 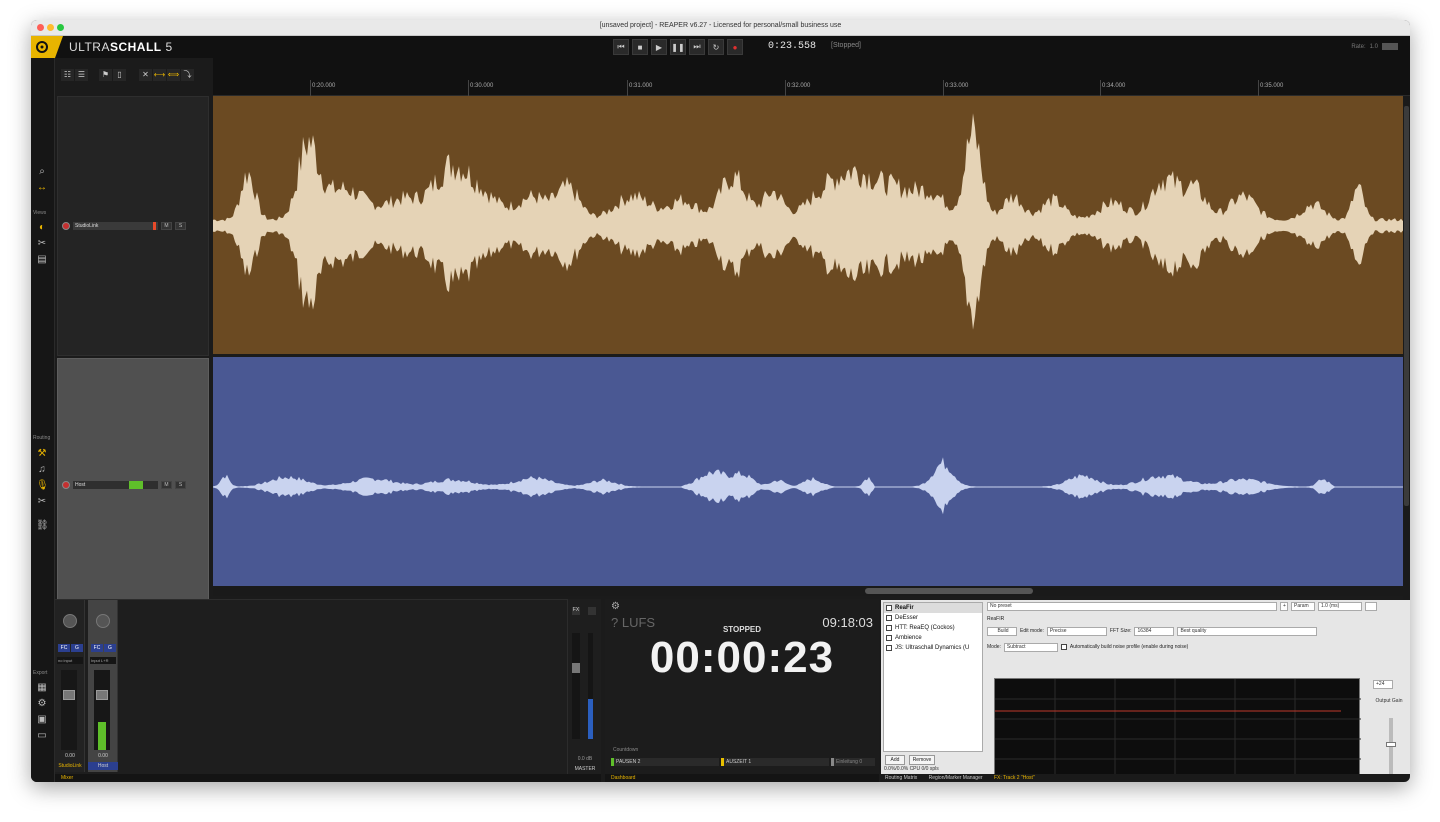 I want to click on fx-item: JS: Ultraschall Dynamics (U, so click(x=933, y=648).